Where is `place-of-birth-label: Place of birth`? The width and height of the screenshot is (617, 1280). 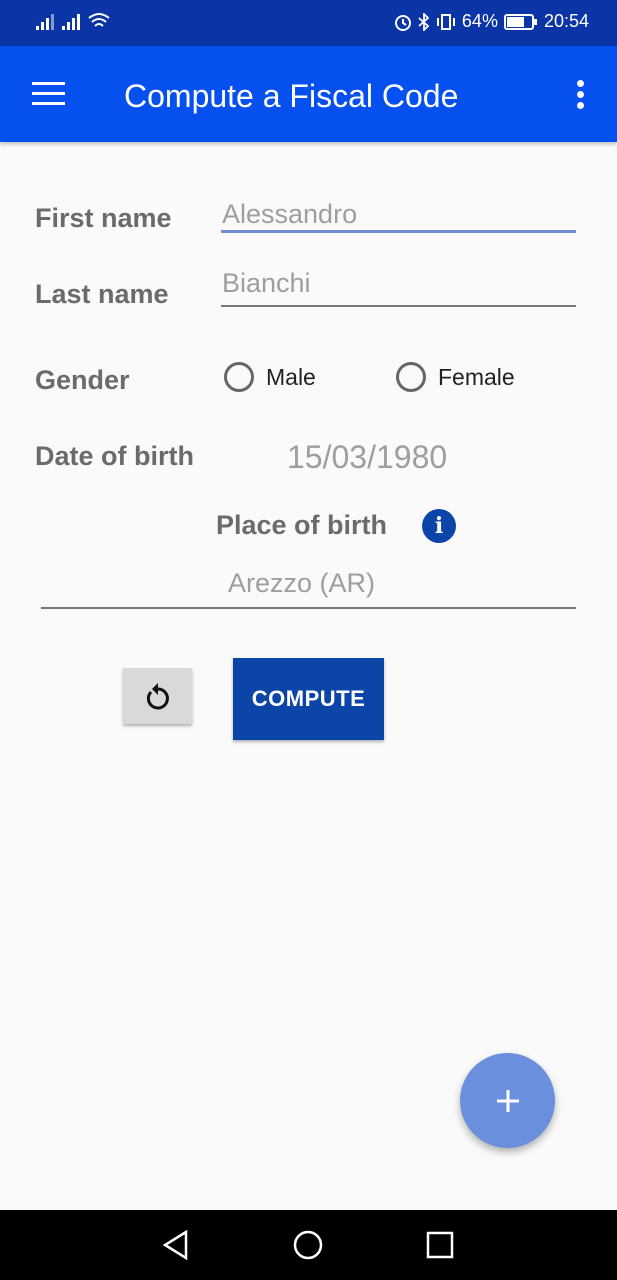
place-of-birth-label: Place of birth is located at coordinates (302, 525).